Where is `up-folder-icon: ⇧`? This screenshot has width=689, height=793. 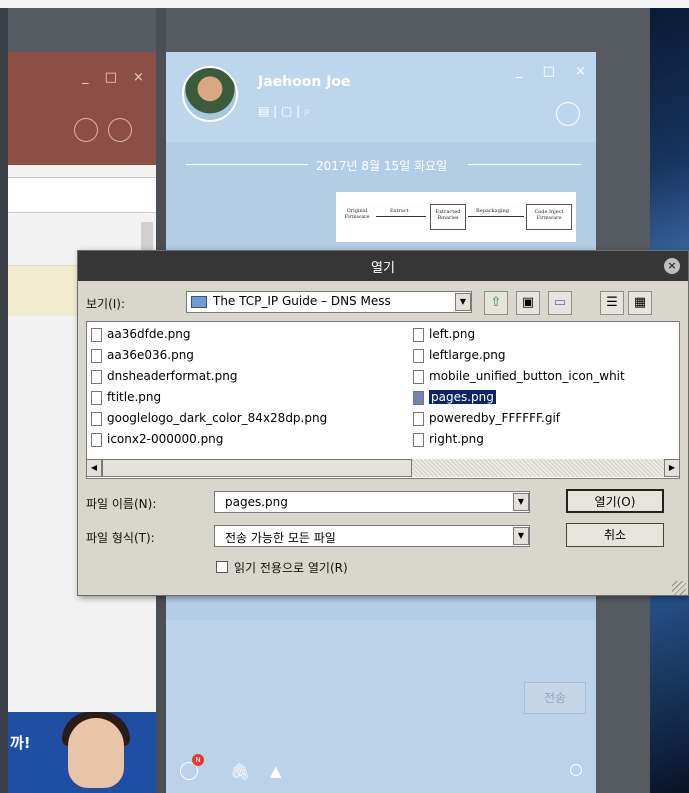 up-folder-icon: ⇧ is located at coordinates (496, 303).